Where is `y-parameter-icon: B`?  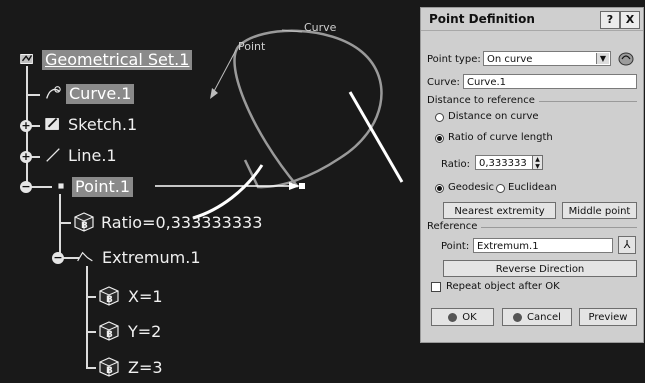
y-parameter-icon: B is located at coordinates (109, 331).